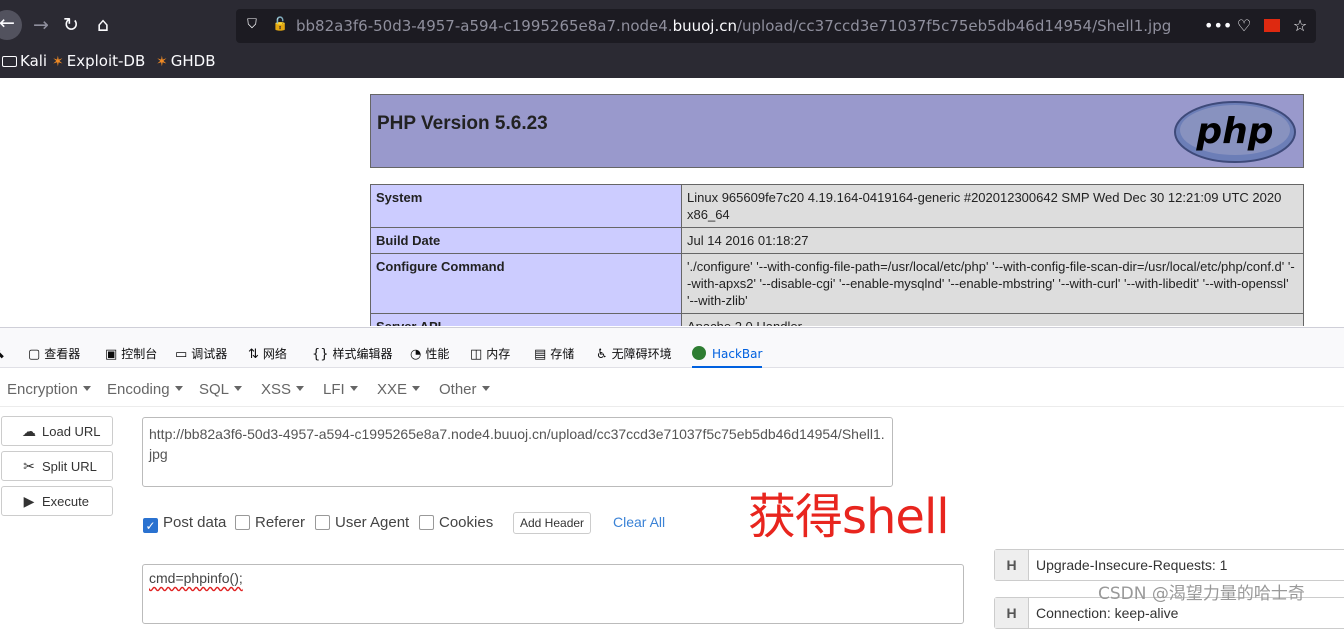 This screenshot has height=629, width=1344. Describe the element at coordinates (1272, 25) in the screenshot. I see `china-flag-icon` at that location.